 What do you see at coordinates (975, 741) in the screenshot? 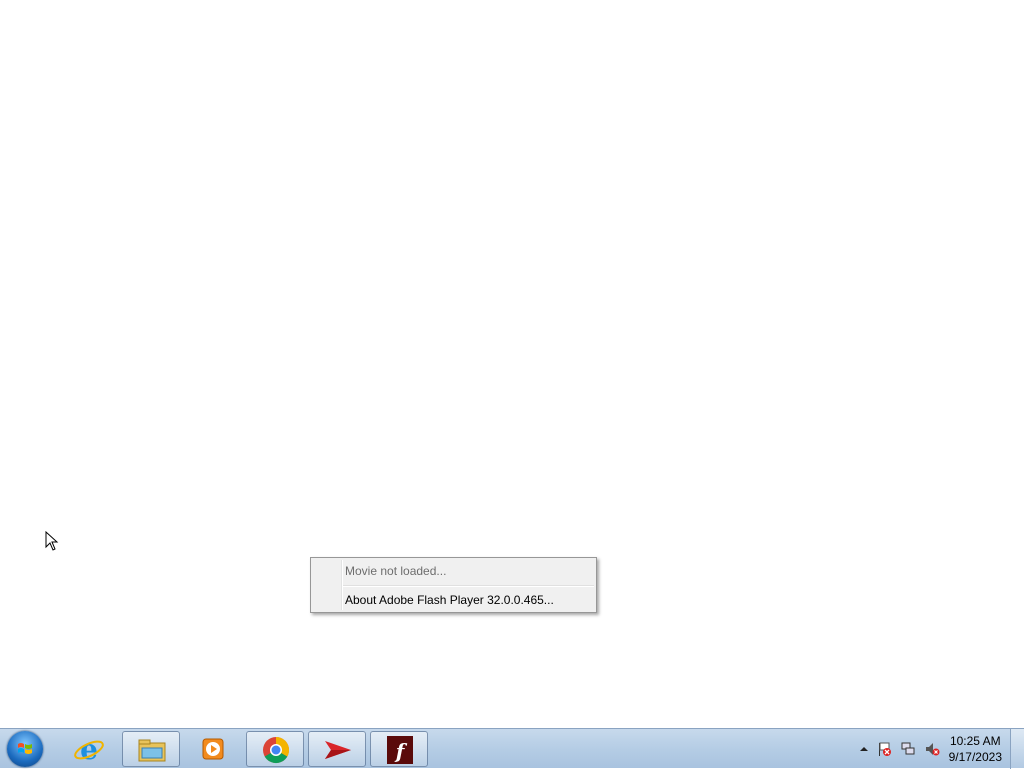
I see `clock-time: 10:25 AM` at bounding box center [975, 741].